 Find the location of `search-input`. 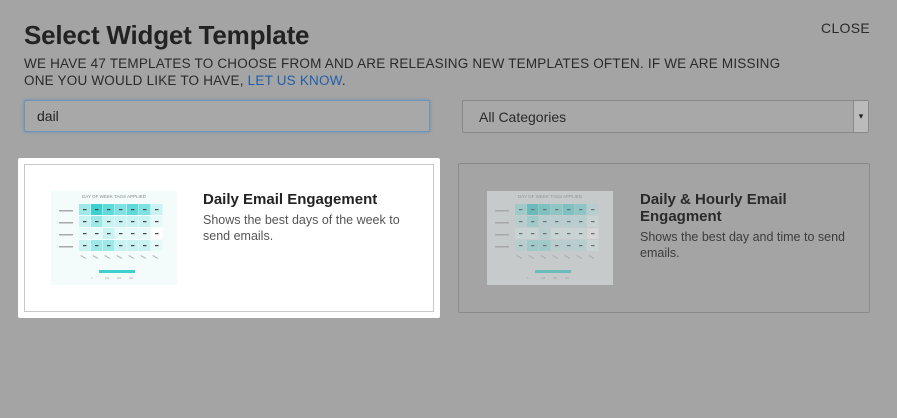

search-input is located at coordinates (227, 116).